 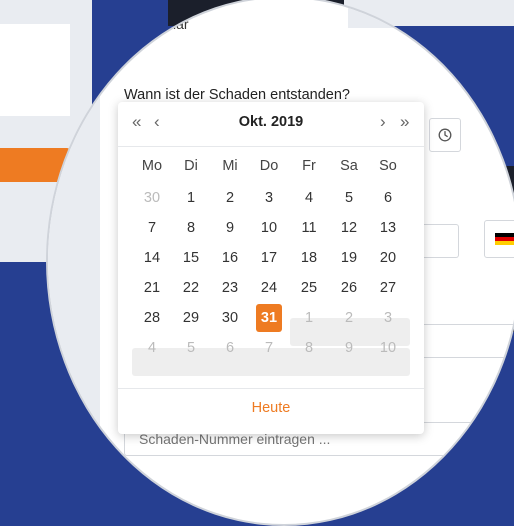 What do you see at coordinates (170, 24) in the screenshot?
I see `top-text: …klar` at bounding box center [170, 24].